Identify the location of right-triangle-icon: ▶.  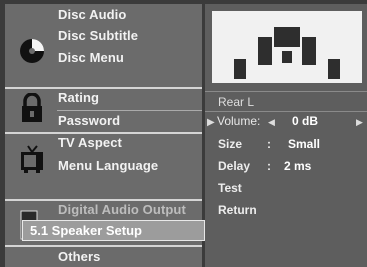
(211, 122).